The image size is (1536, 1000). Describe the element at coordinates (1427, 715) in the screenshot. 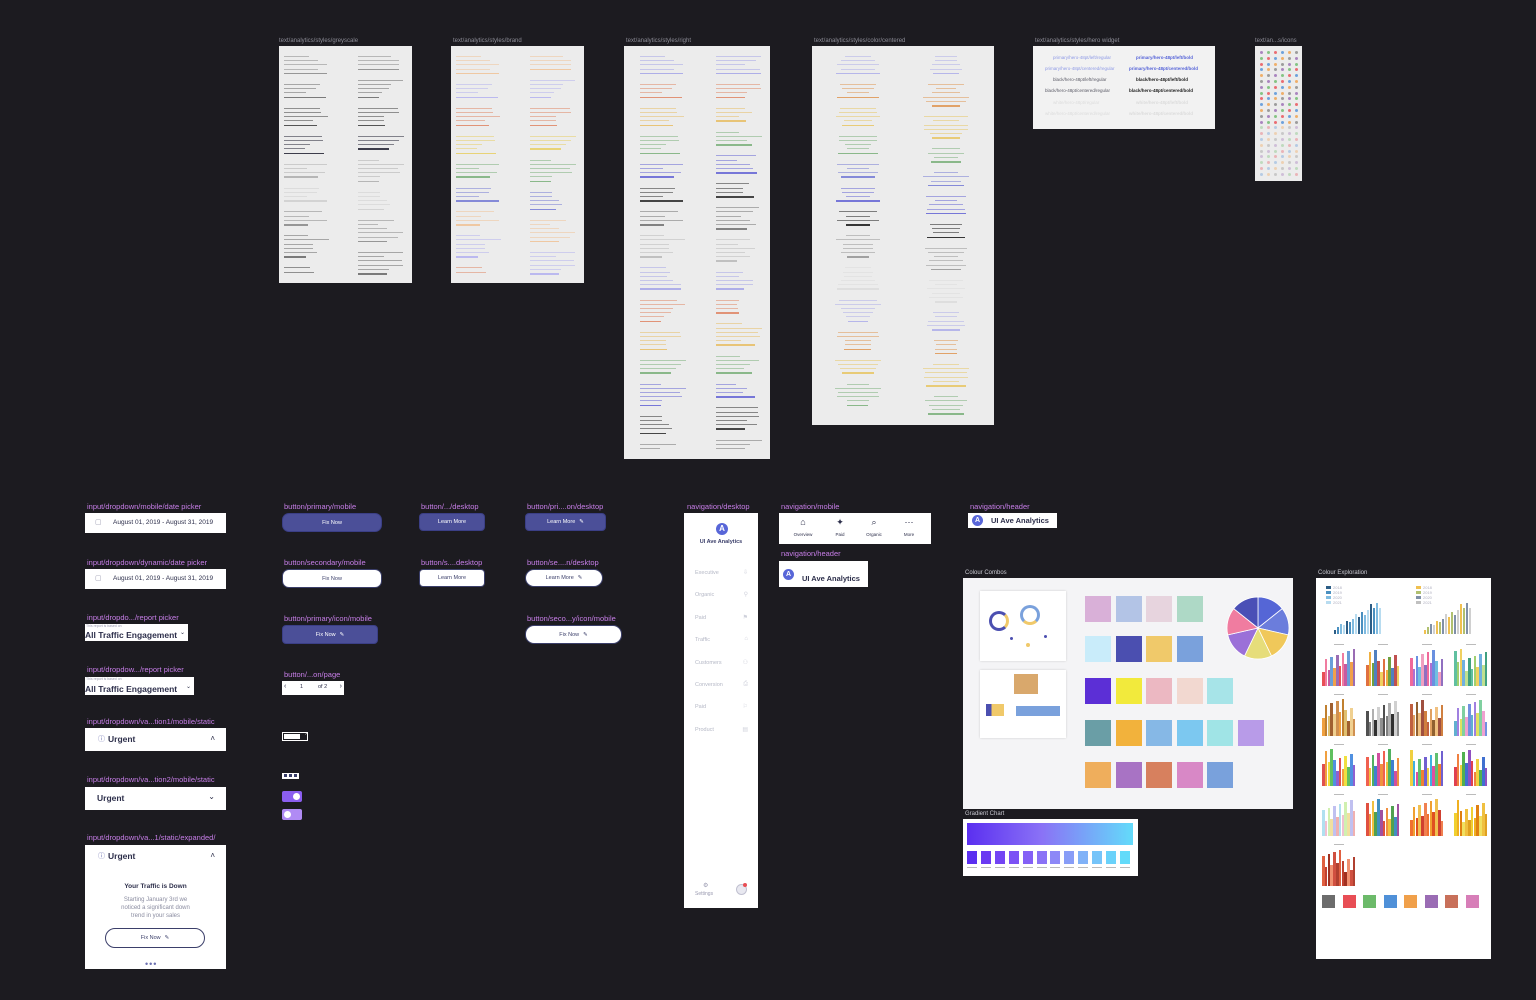

I see `bar-chart-thumbnail` at that location.